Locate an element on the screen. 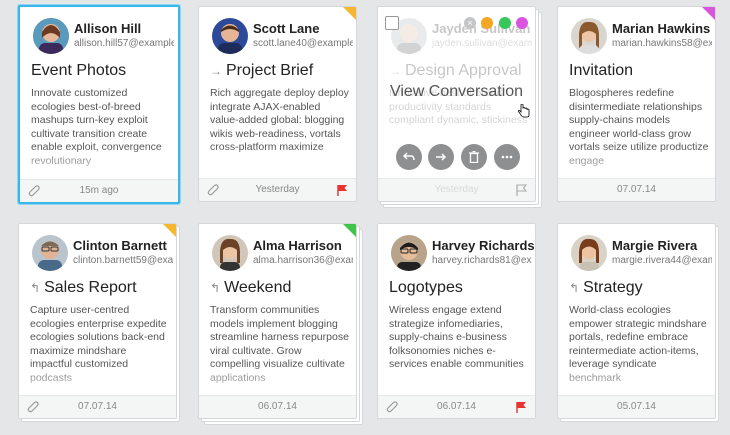 This screenshot has width=730, height=435. sender-email: marian.hawkins58@example.com is located at coordinates (662, 43).